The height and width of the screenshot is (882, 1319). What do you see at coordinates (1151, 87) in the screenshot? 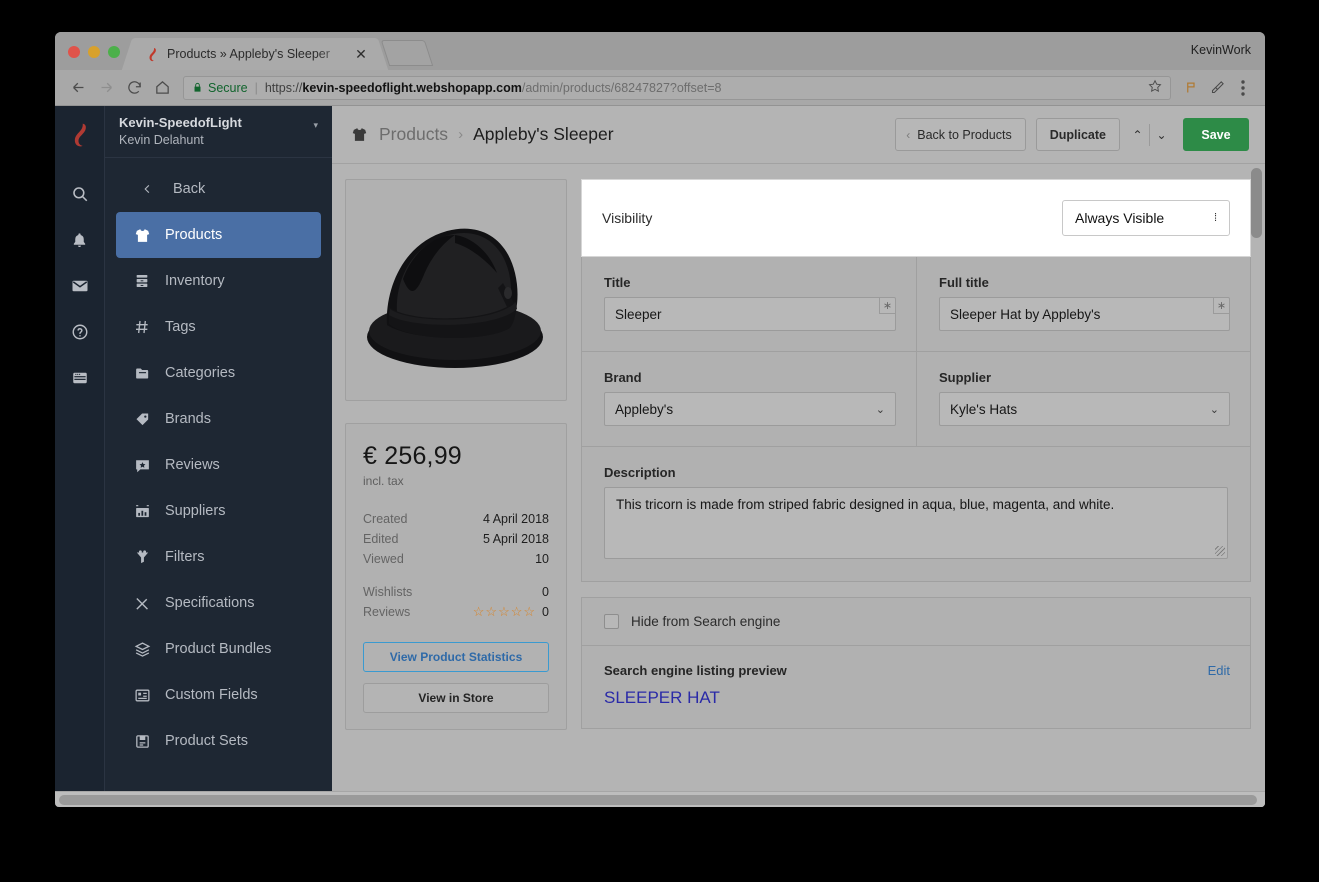
I see `bookmark-star-icon` at bounding box center [1151, 87].